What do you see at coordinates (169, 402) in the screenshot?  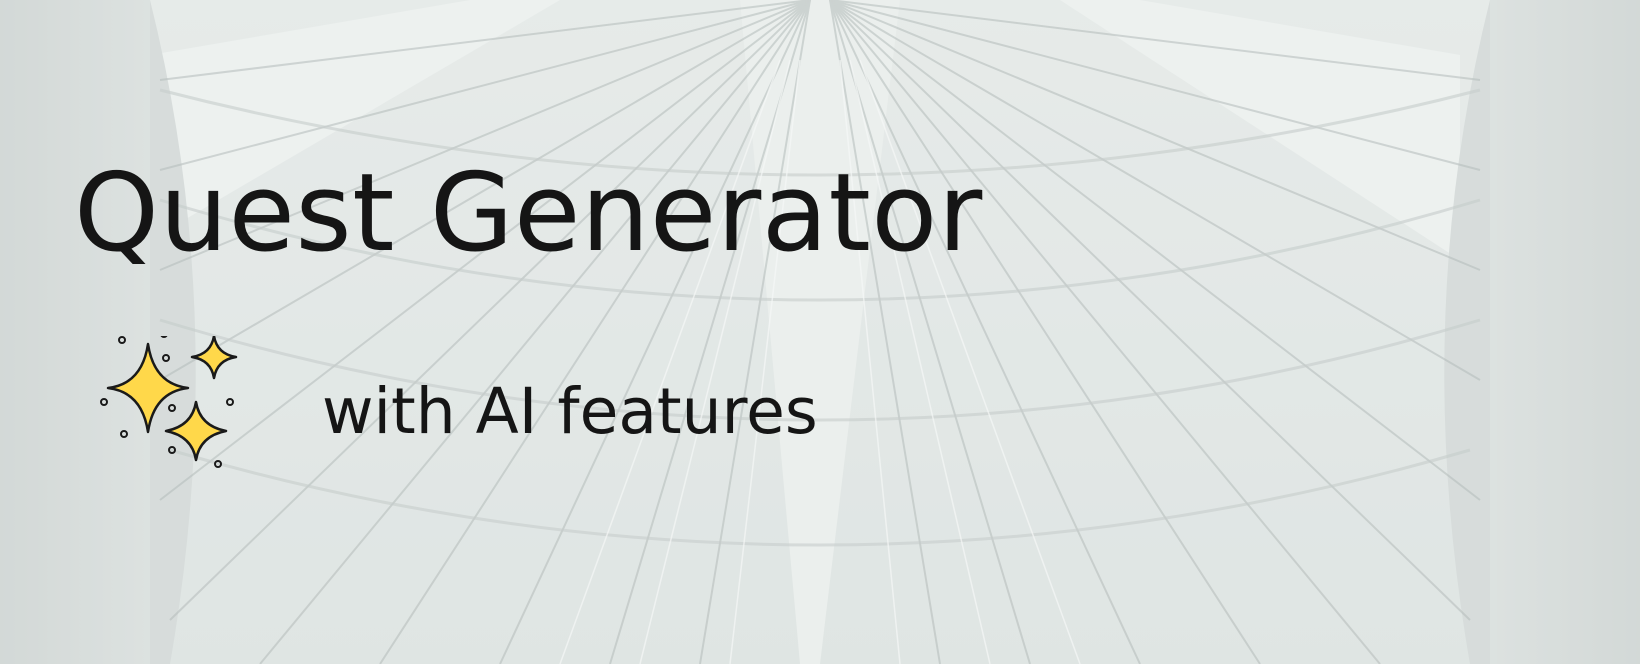 I see `sparkles-icon` at bounding box center [169, 402].